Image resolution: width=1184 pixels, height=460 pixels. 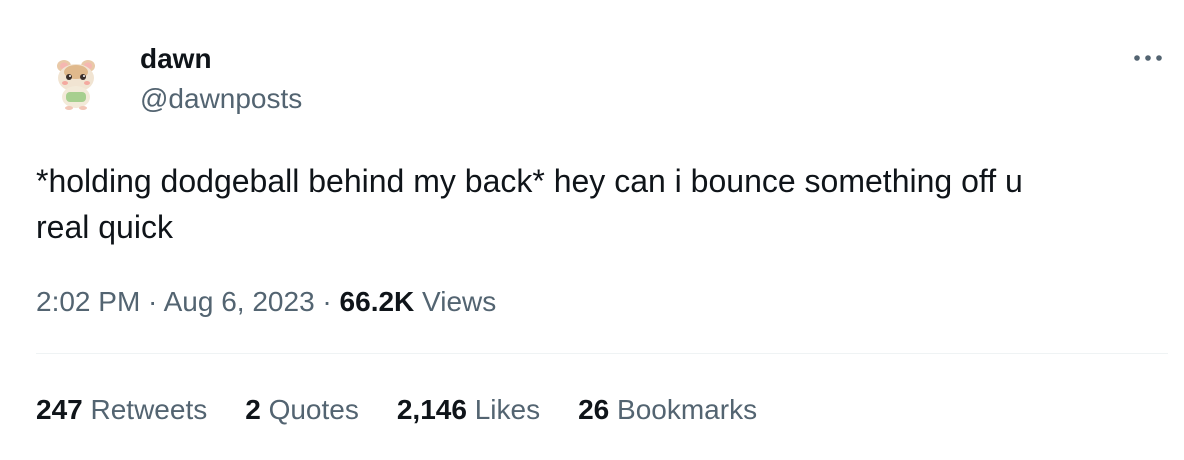 What do you see at coordinates (602, 353) in the screenshot?
I see `divider` at bounding box center [602, 353].